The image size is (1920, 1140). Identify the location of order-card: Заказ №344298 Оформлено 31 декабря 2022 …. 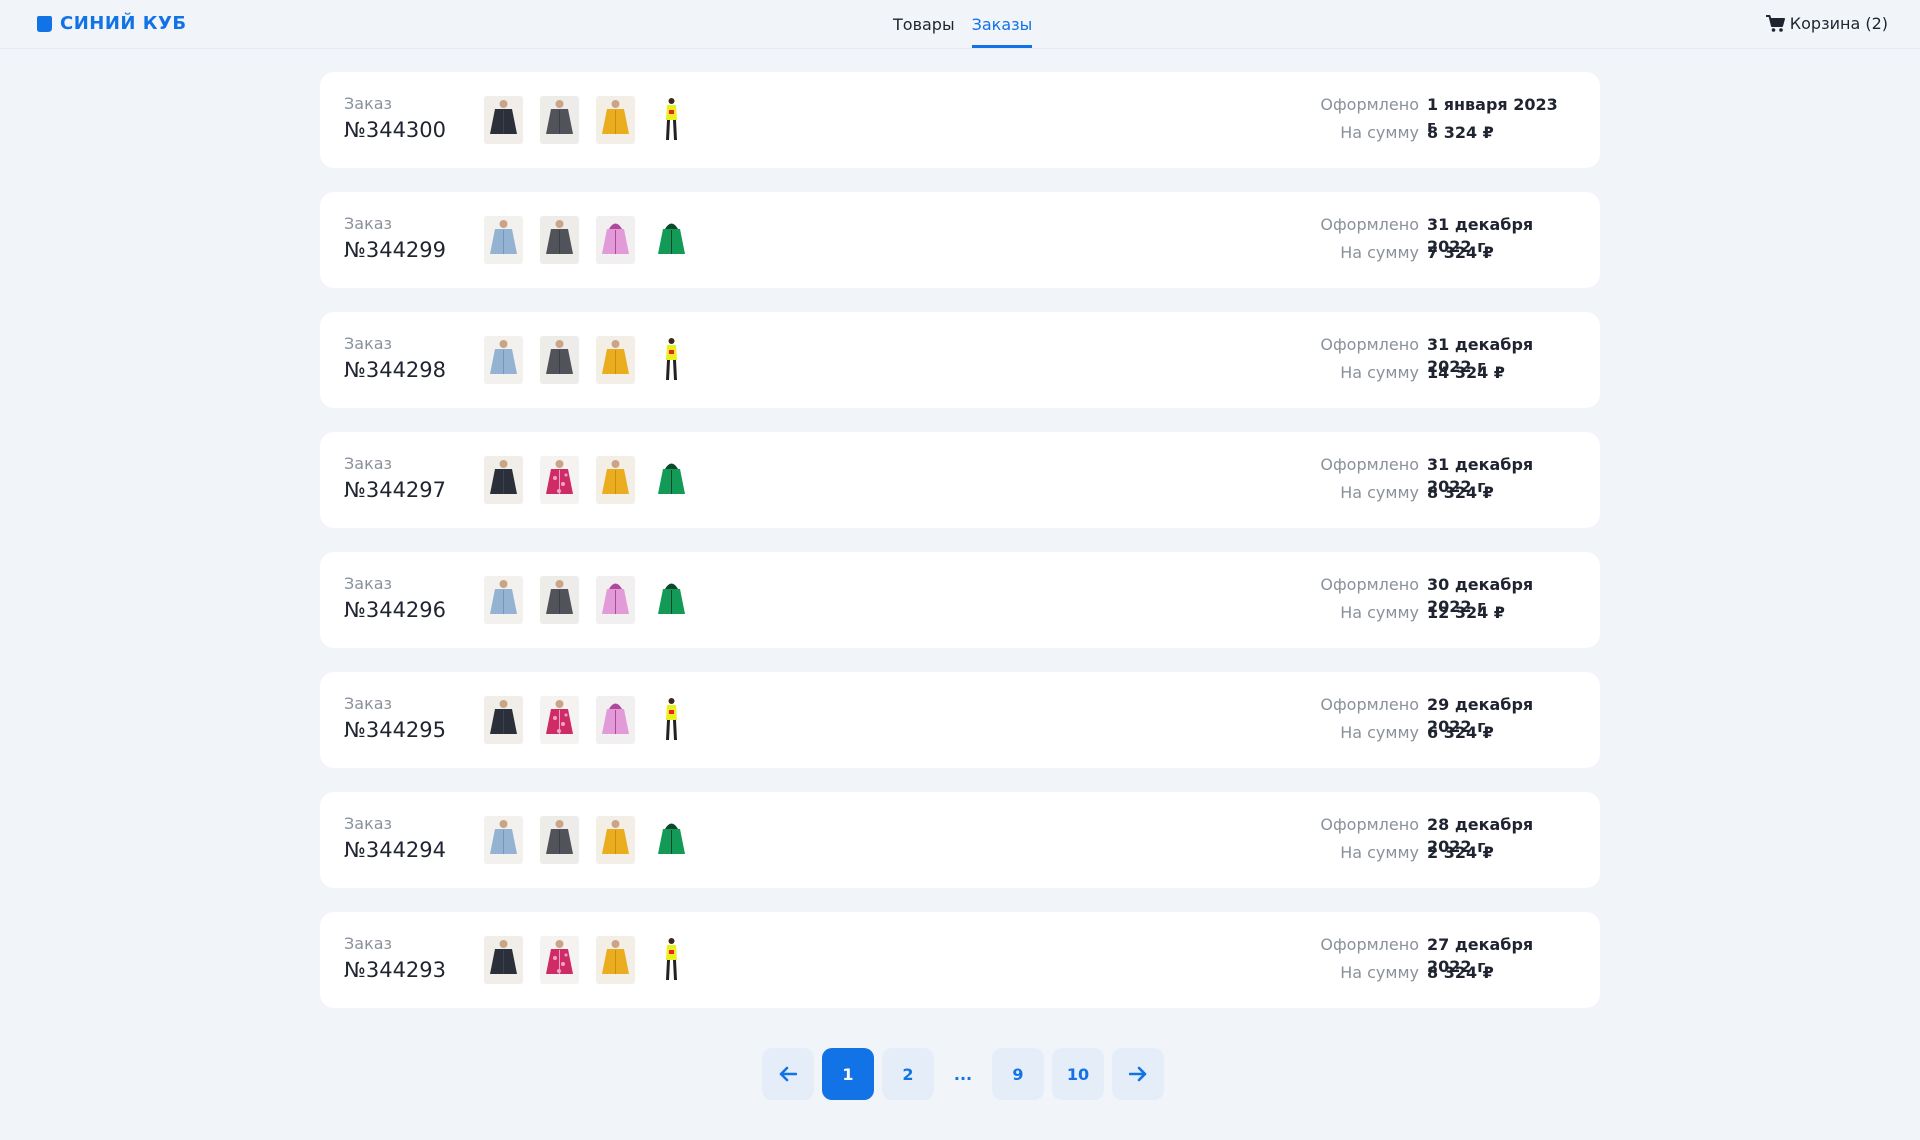
(960, 360).